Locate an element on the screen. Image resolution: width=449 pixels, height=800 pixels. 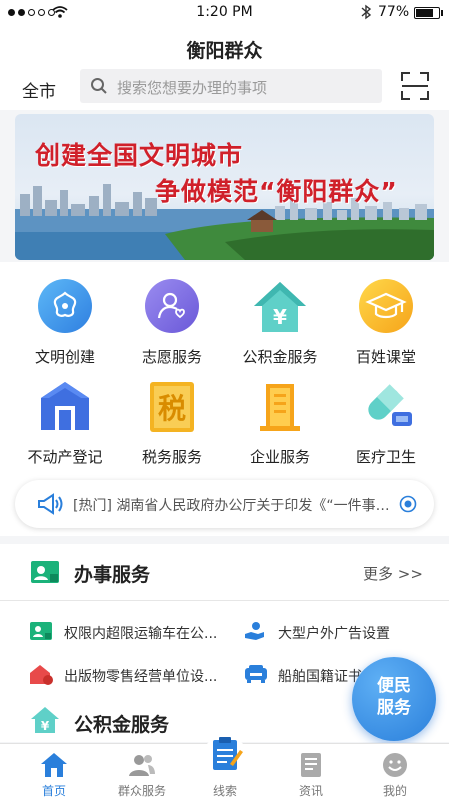
volunteer-icon is located at coordinates (172, 306).